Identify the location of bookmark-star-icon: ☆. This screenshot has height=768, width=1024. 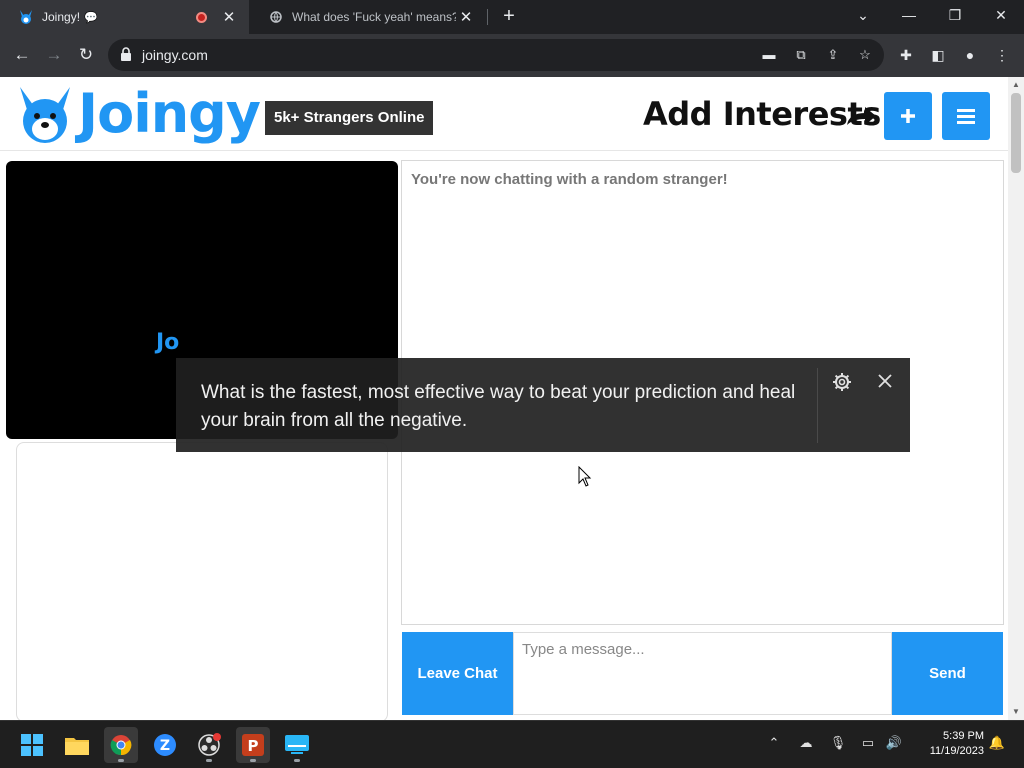
(865, 55).